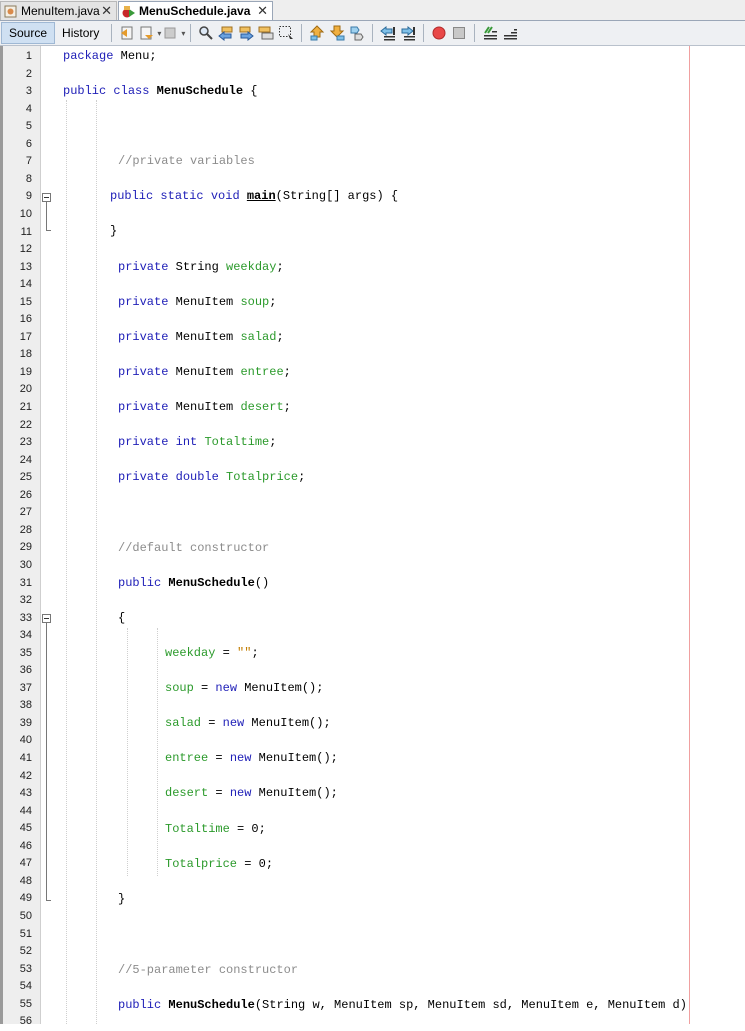 The width and height of the screenshot is (745, 1031). What do you see at coordinates (159, 33) in the screenshot?
I see `back-dropdown-icon: ▾` at bounding box center [159, 33].